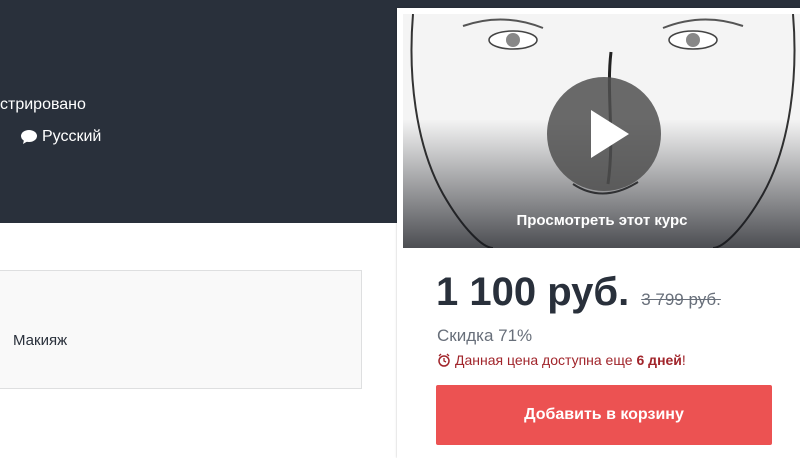 The height and width of the screenshot is (458, 800). I want to click on discount-label: Скидка 71%, so click(485, 335).